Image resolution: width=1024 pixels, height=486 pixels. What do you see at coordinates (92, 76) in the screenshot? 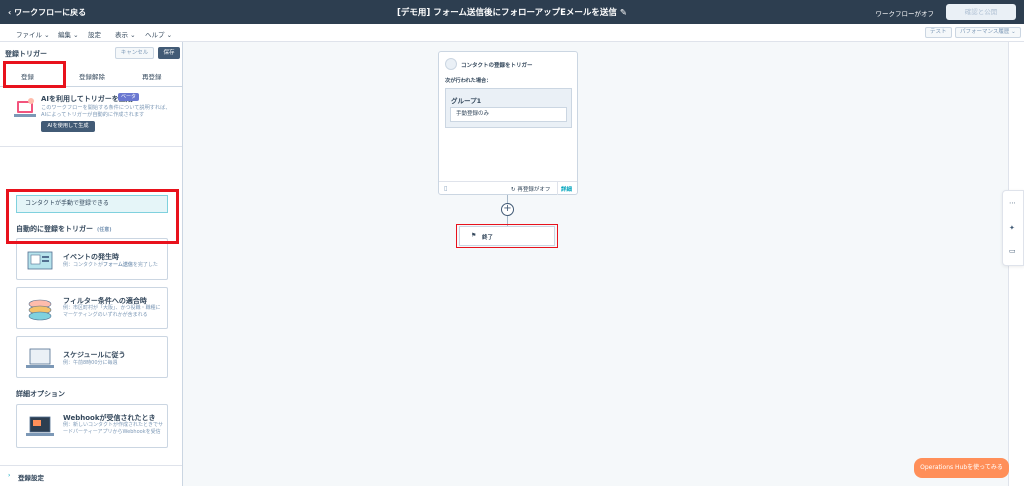
I see `tab-unenroll: 登録解除` at bounding box center [92, 76].